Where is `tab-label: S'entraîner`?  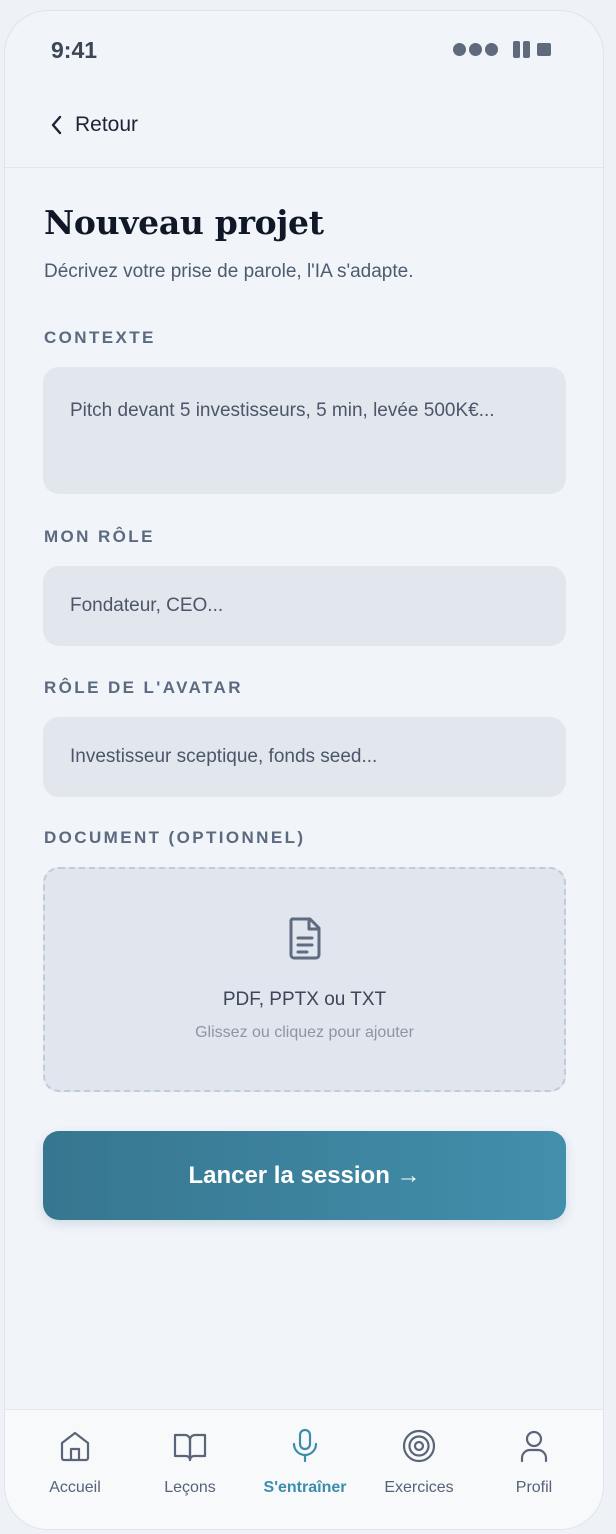 tab-label: S'entraîner is located at coordinates (305, 1487).